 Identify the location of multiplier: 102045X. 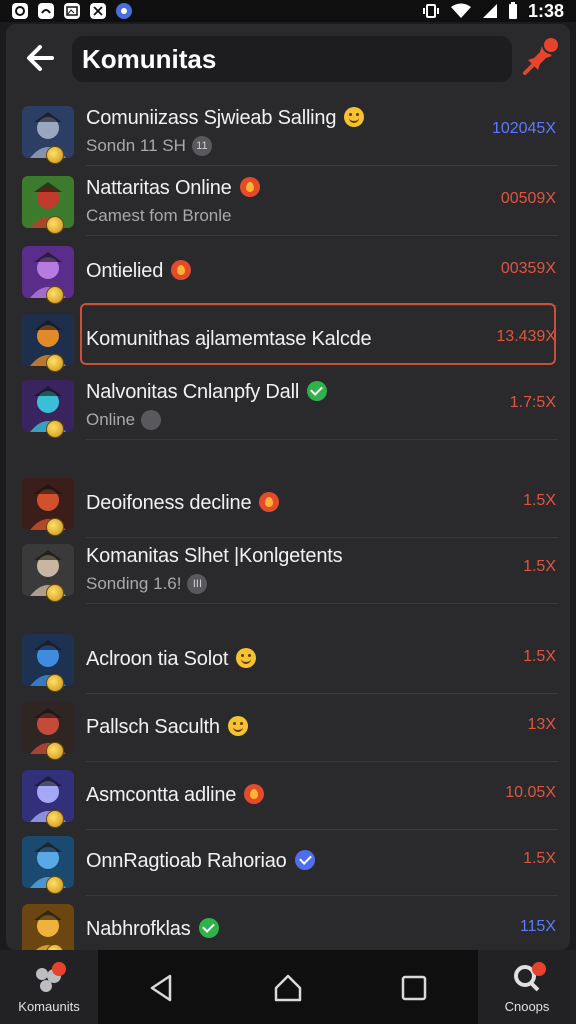
(523, 128).